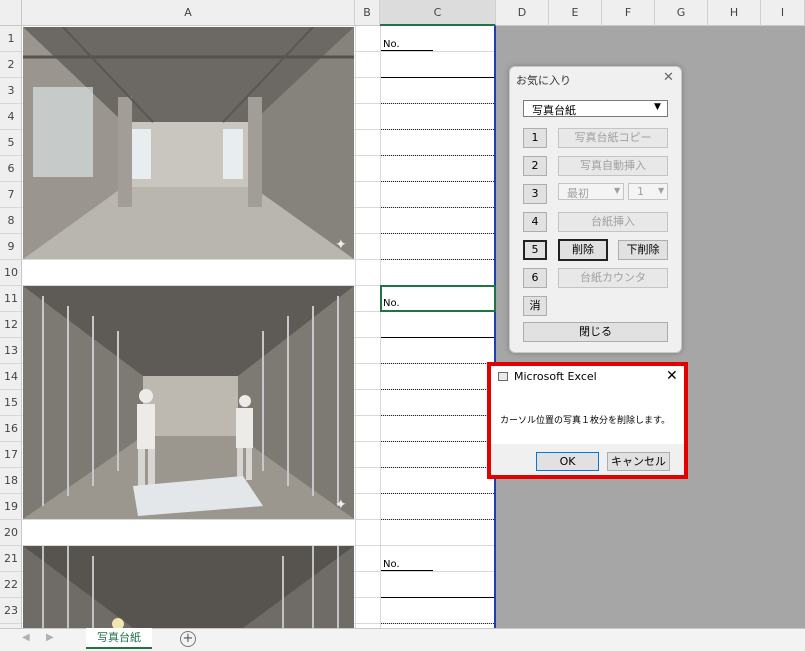 Image resolution: width=805 pixels, height=651 pixels. I want to click on photo-2: ✦, so click(188, 402).